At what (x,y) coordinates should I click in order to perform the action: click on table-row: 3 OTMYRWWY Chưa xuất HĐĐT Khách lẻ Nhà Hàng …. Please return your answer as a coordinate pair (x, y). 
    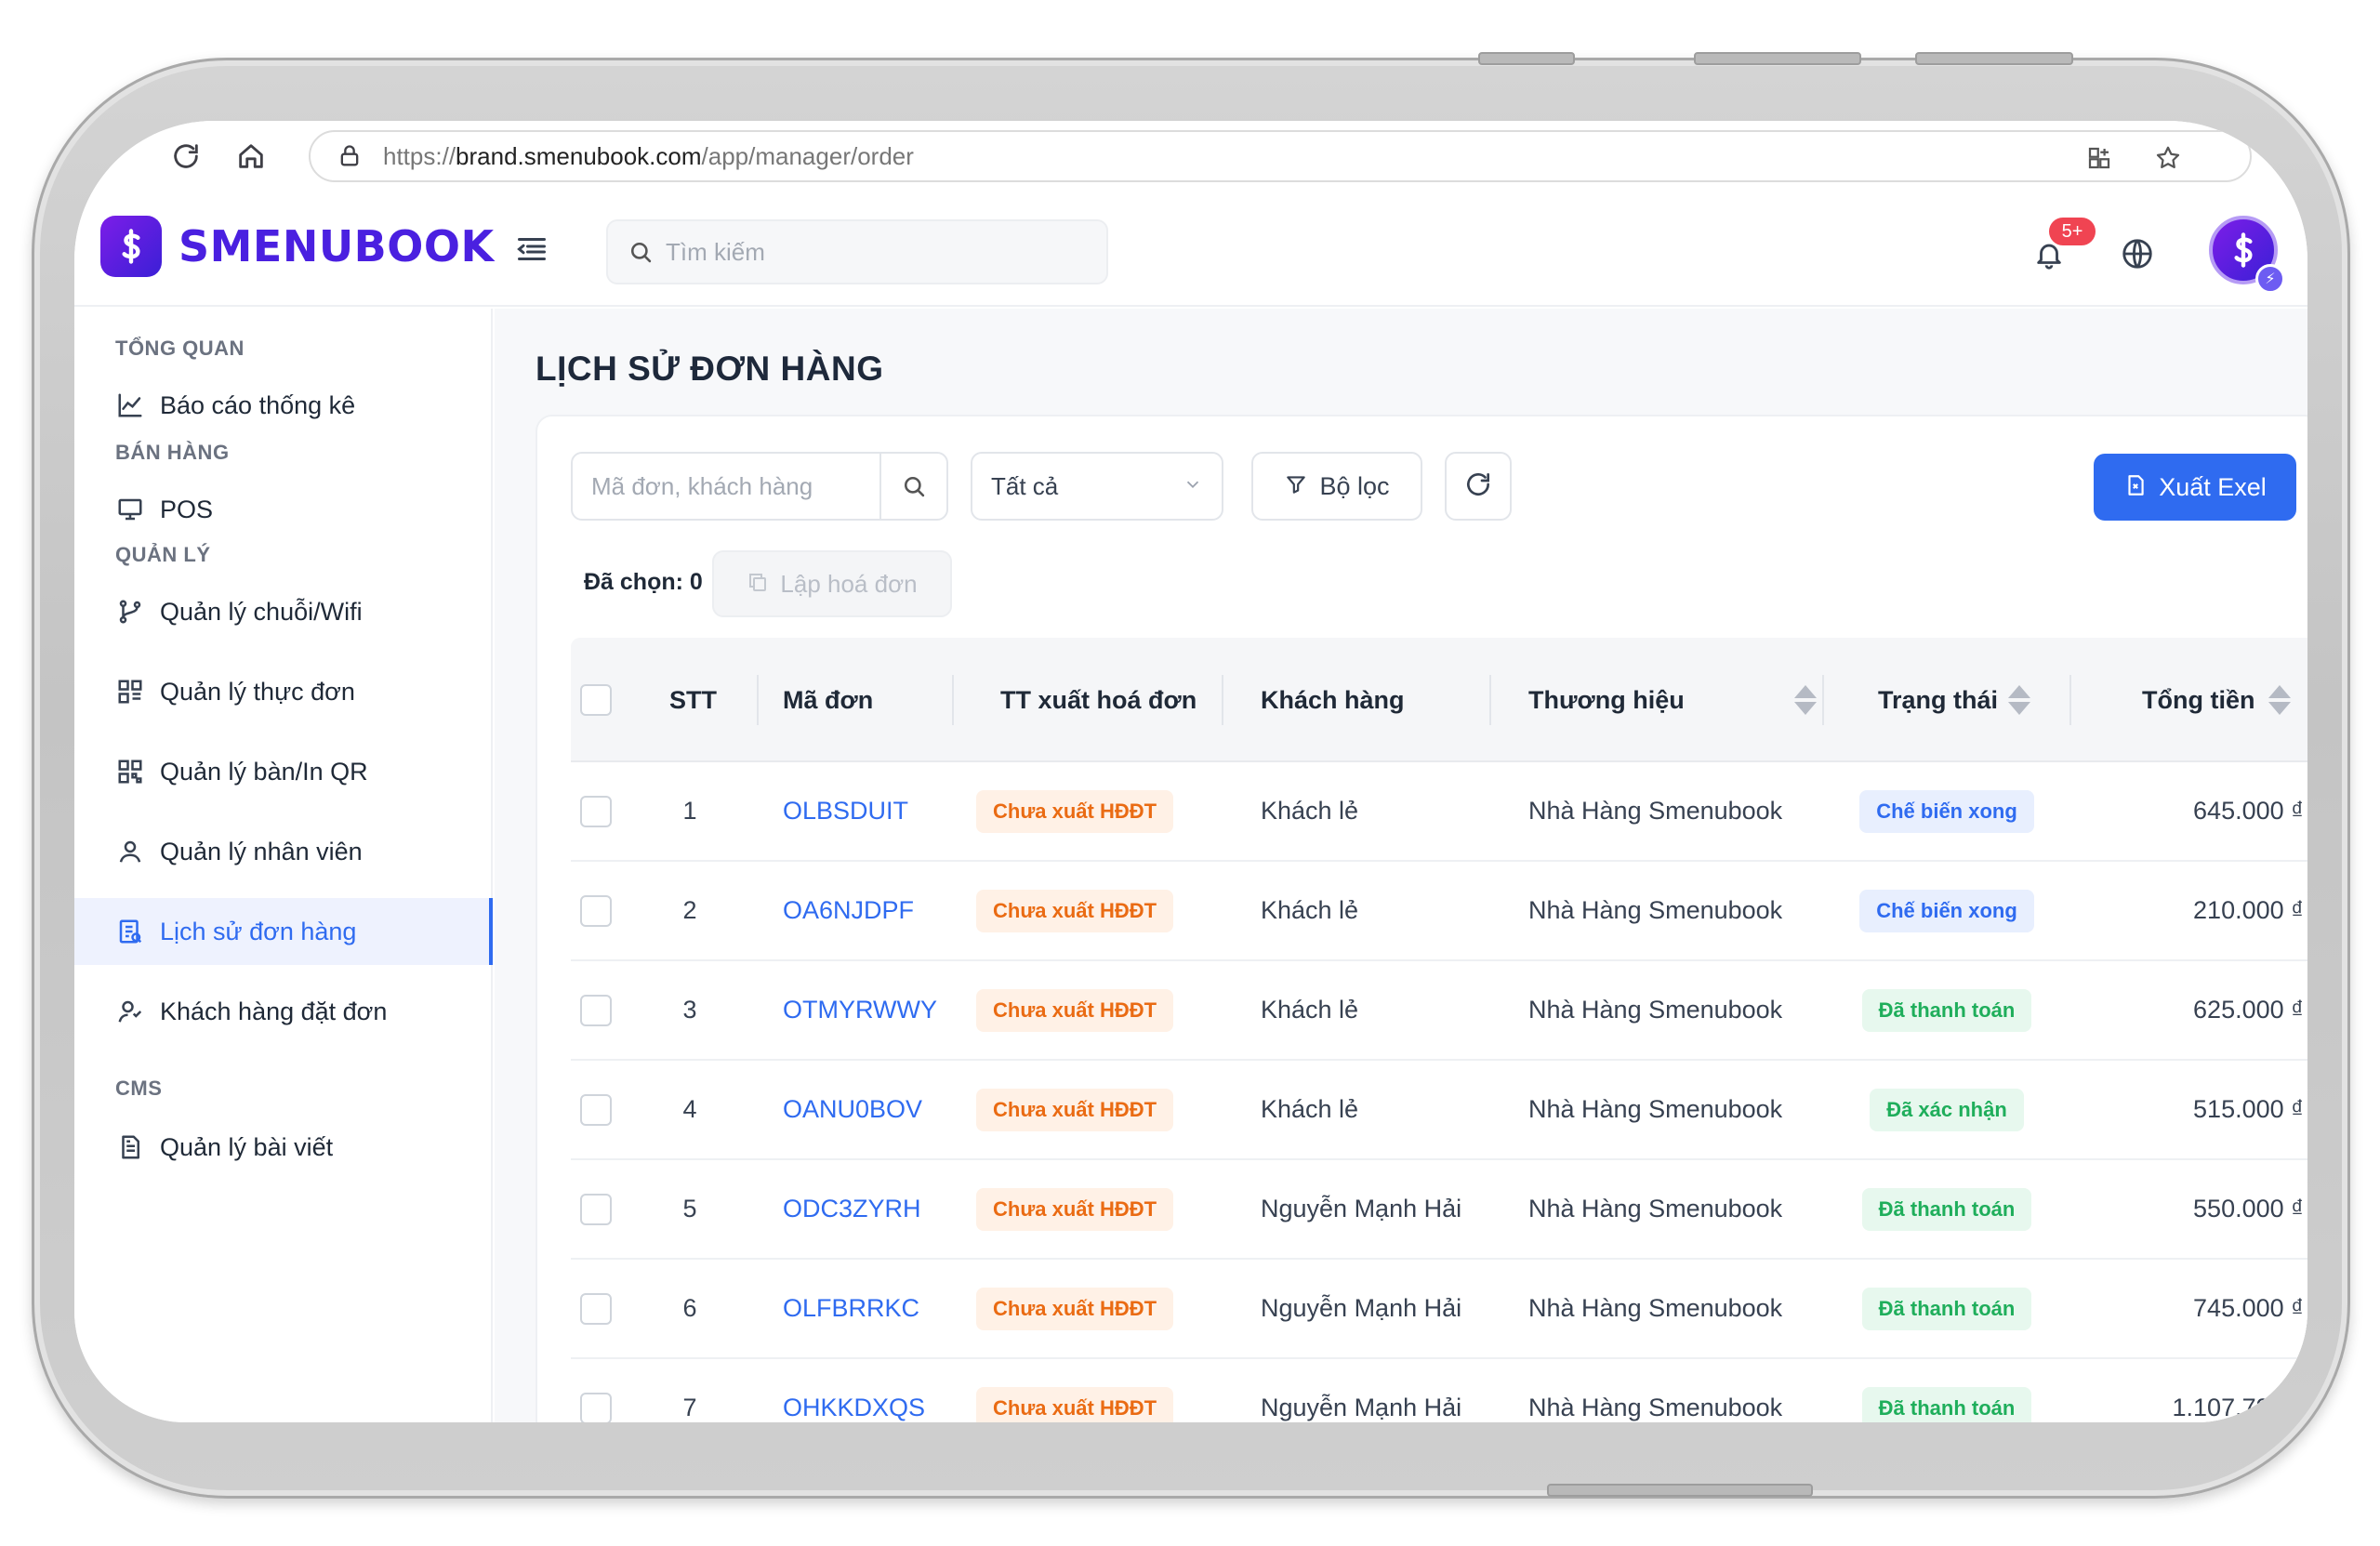
    Looking at the image, I should click on (1439, 1011).